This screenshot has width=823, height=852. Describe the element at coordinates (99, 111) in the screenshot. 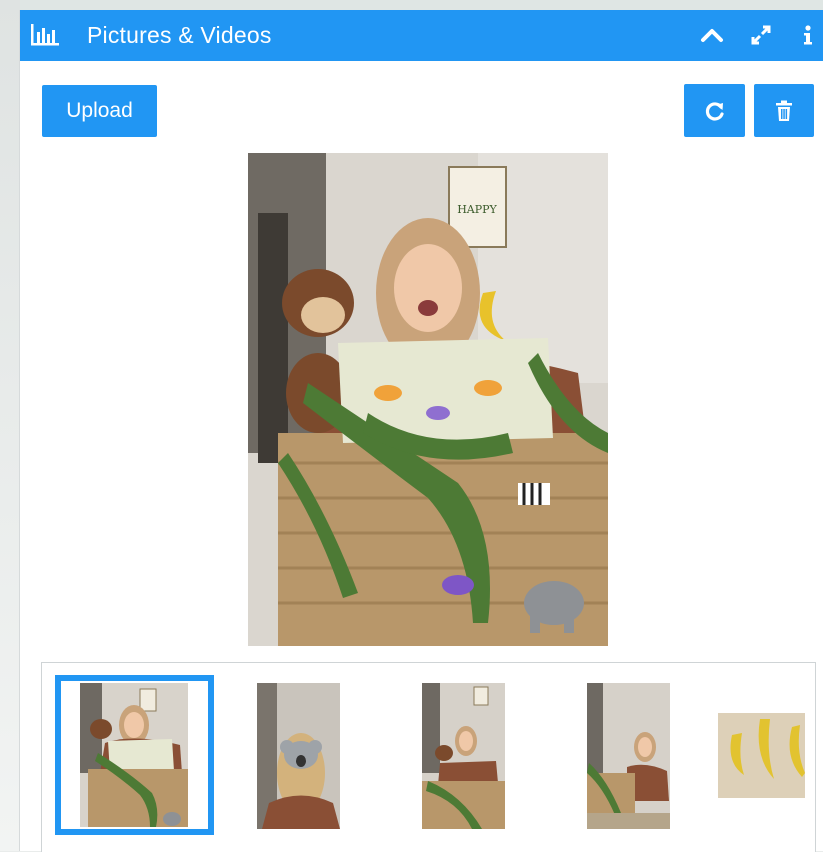

I see `upload-button: Upload` at that location.